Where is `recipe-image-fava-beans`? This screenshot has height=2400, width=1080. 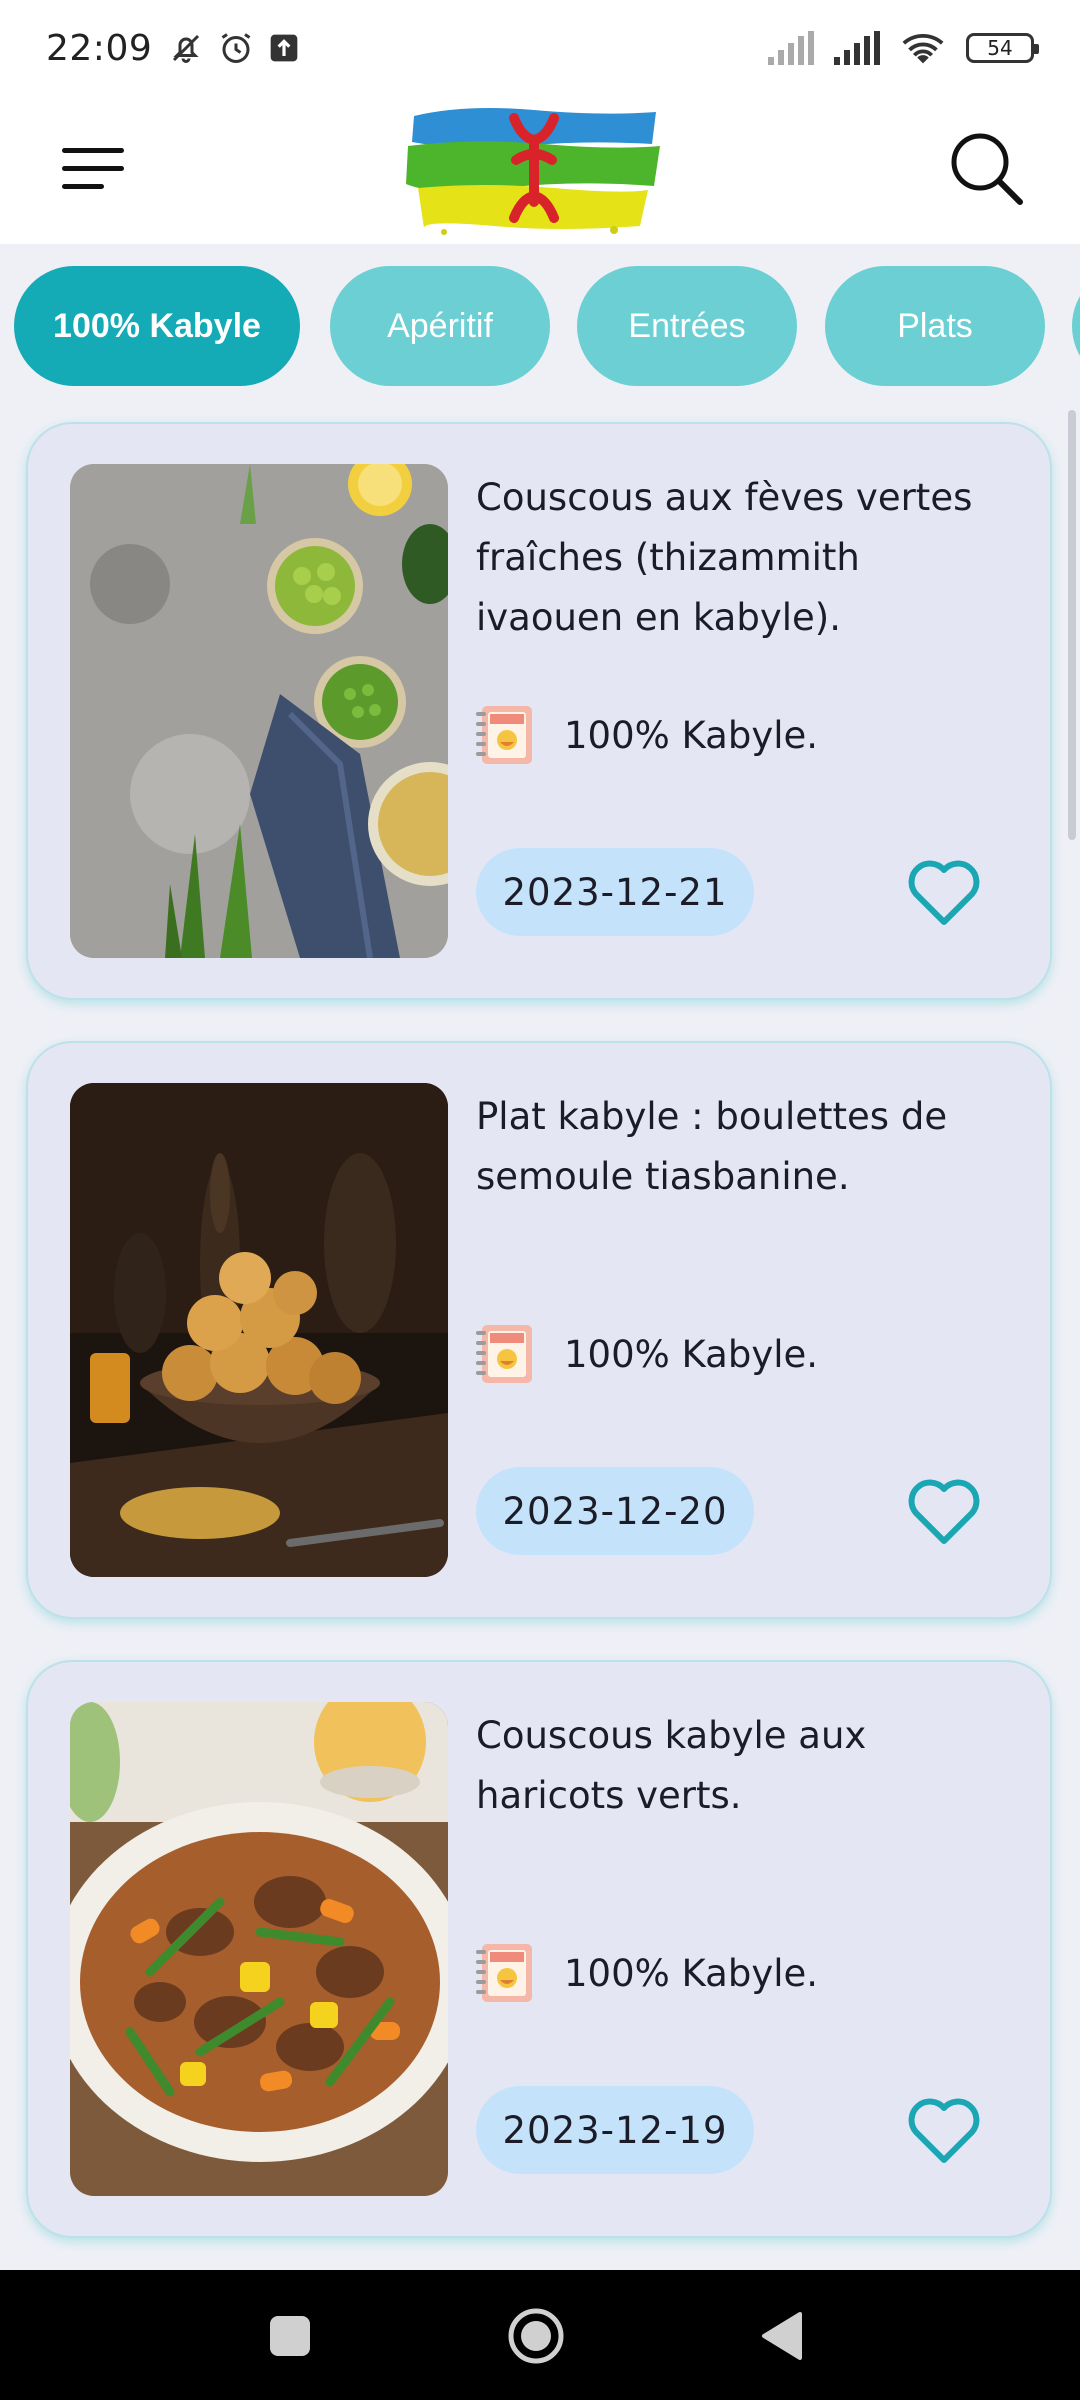
recipe-image-fava-beans is located at coordinates (259, 711).